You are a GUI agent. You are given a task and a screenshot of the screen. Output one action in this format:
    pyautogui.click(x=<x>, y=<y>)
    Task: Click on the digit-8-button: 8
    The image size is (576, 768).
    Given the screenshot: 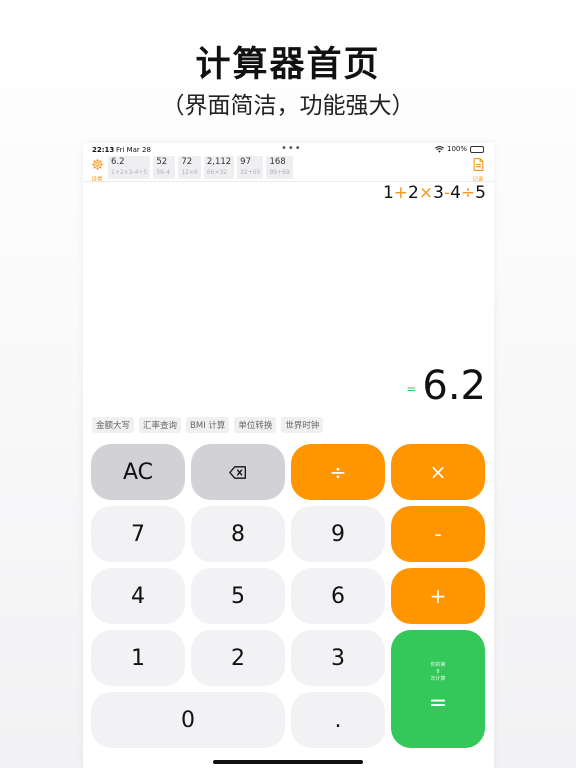 What is the action you would take?
    pyautogui.click(x=238, y=534)
    